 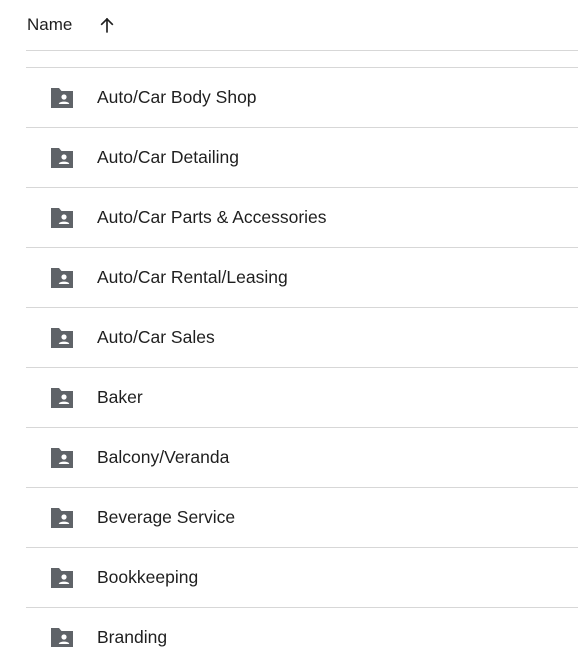 I want to click on folder-name: Auto/Car Sales, so click(x=156, y=337).